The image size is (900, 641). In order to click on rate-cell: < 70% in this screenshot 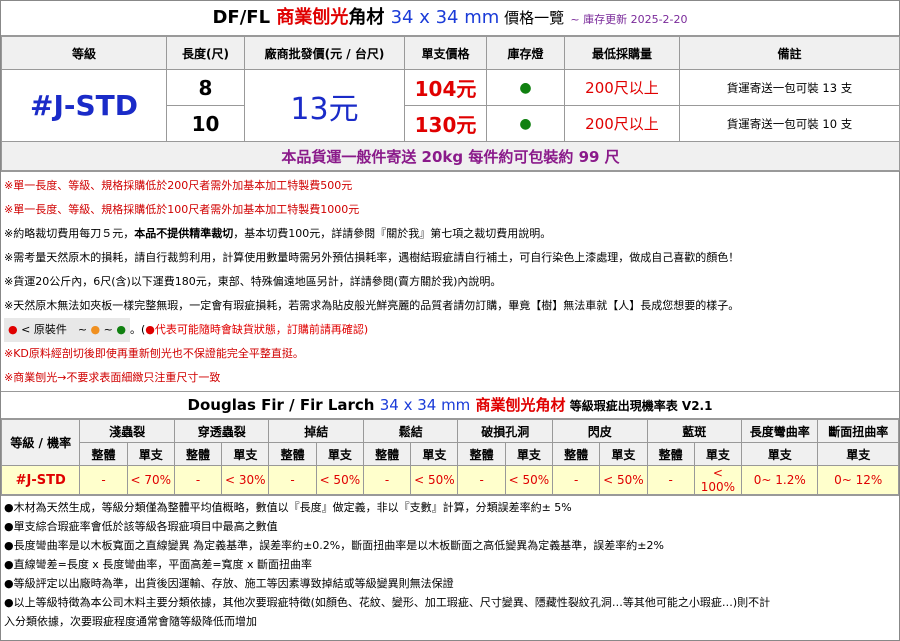, I will do `click(150, 480)`.